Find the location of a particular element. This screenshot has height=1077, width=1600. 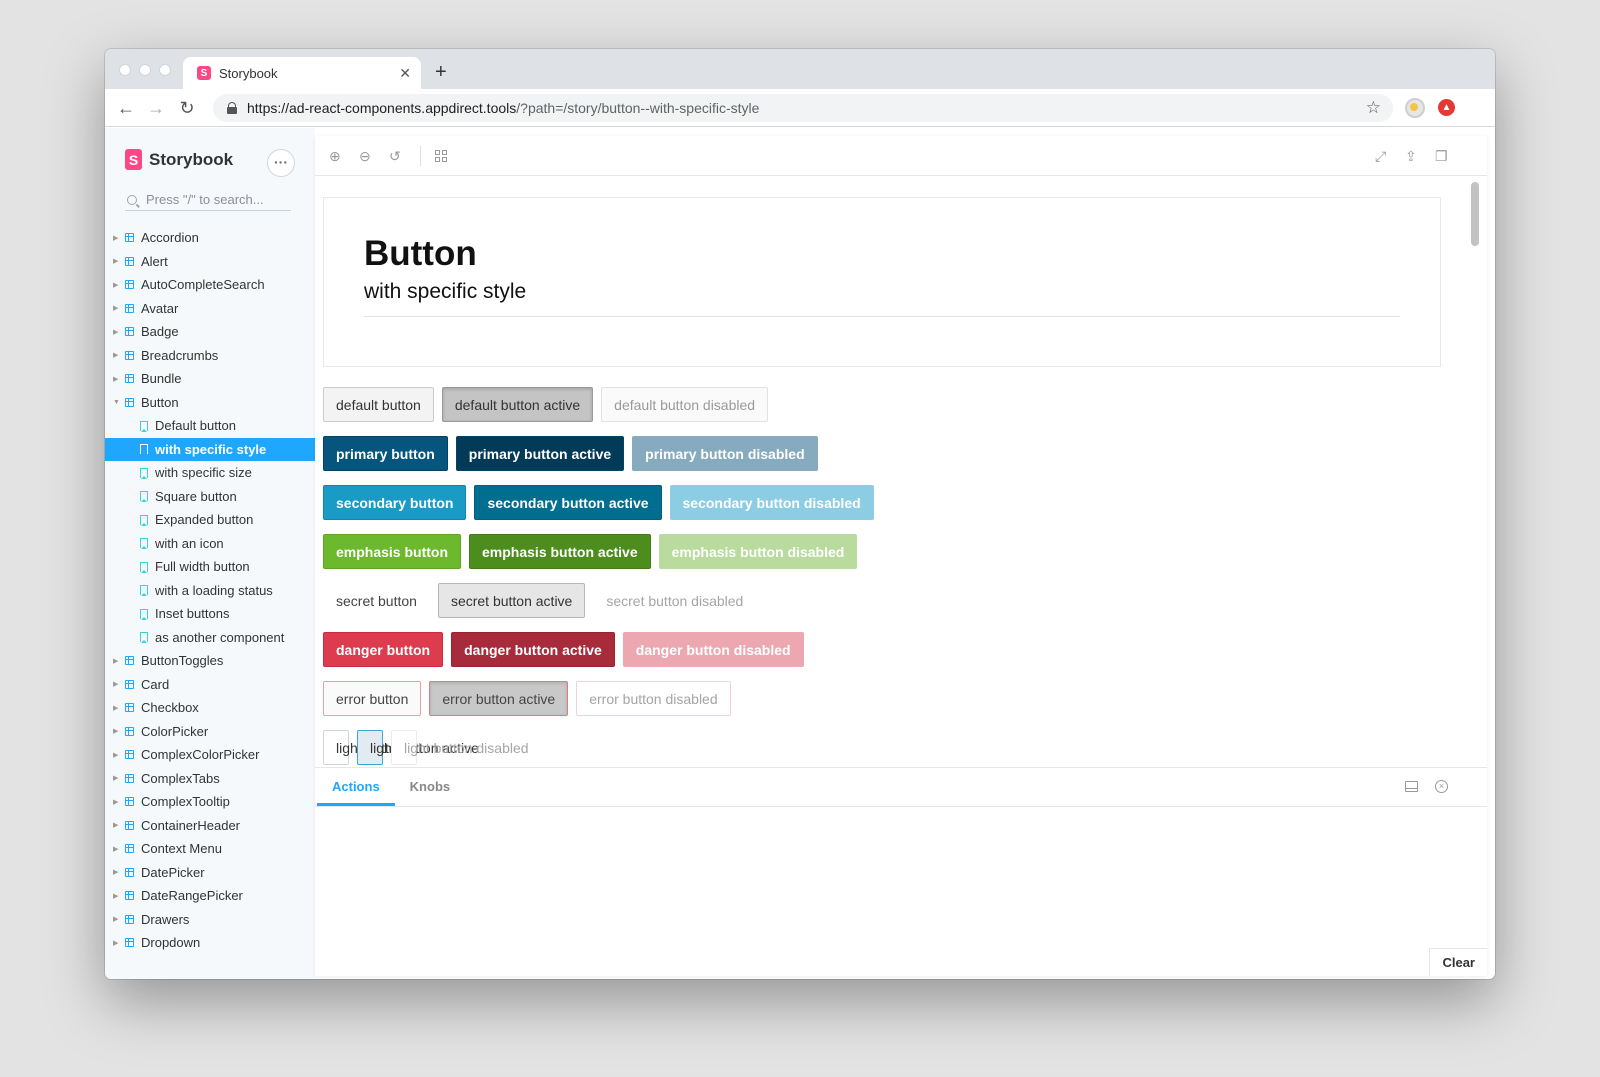

sidebar-item-autocompletesearch: ▶ AutoCompleteSearch is located at coordinates (210, 285).